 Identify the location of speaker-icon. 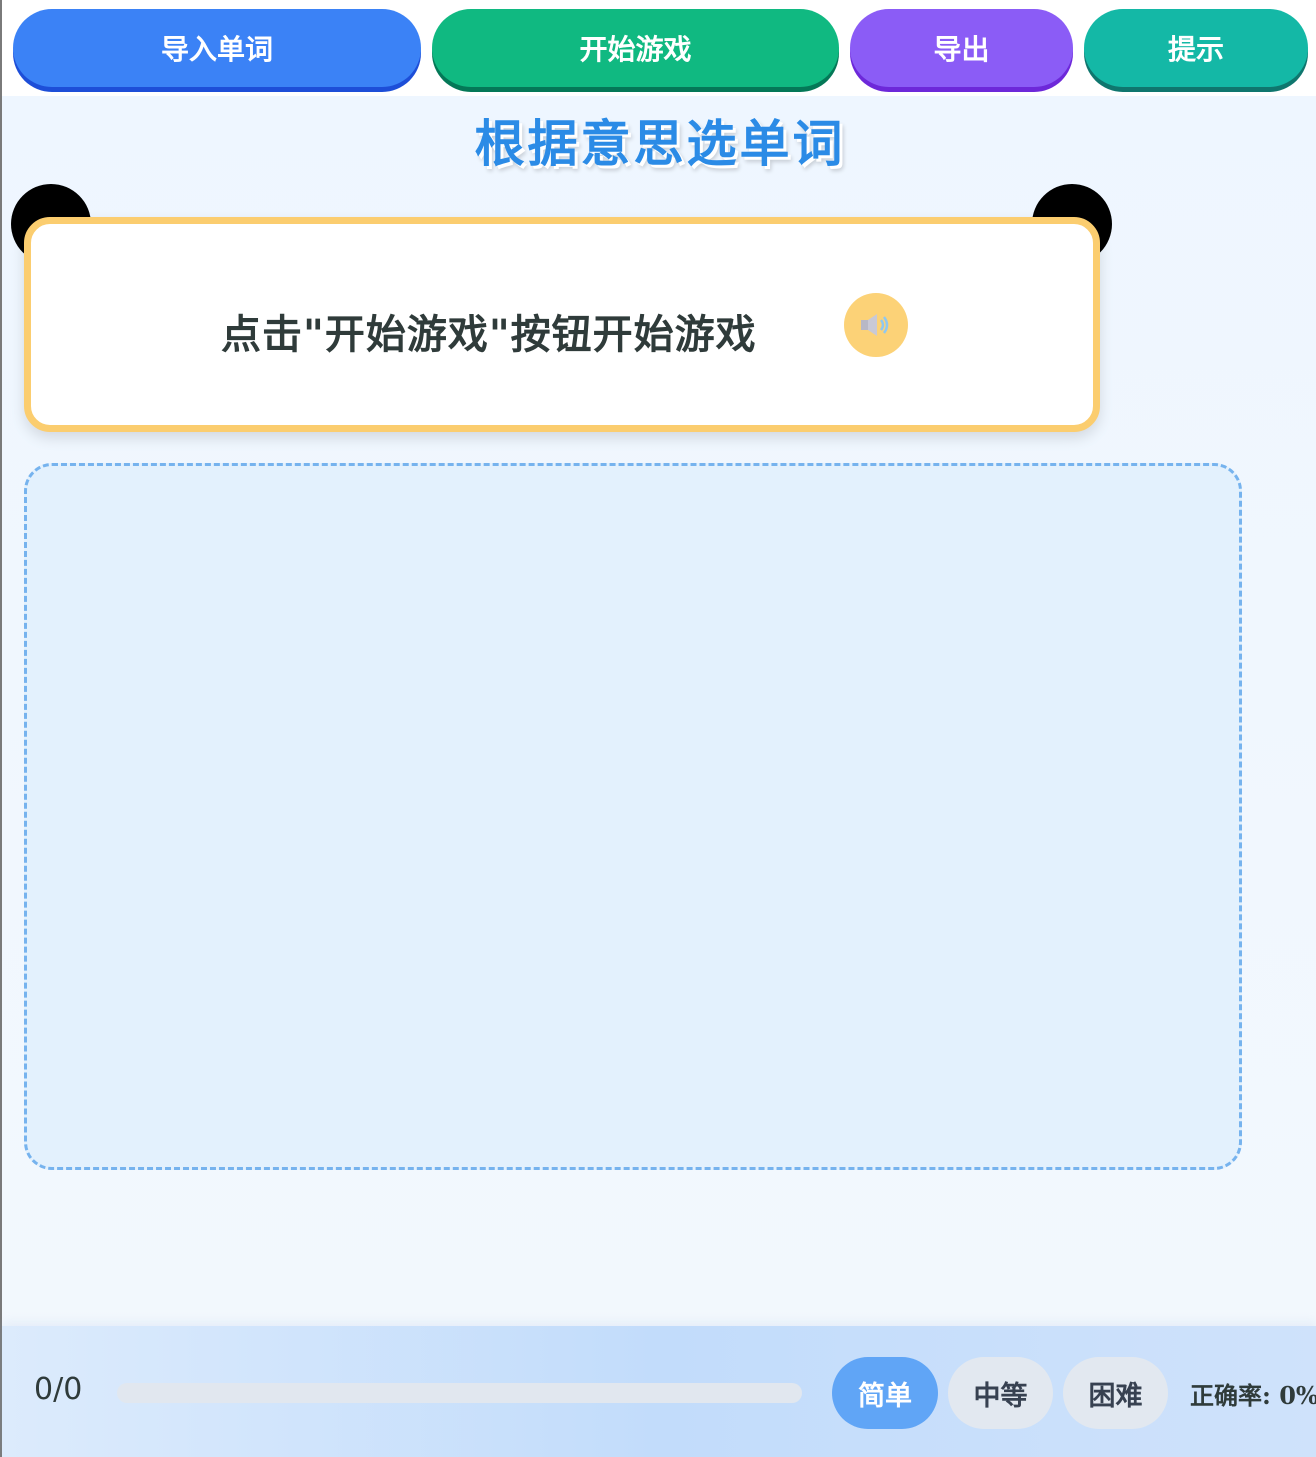
(875, 325).